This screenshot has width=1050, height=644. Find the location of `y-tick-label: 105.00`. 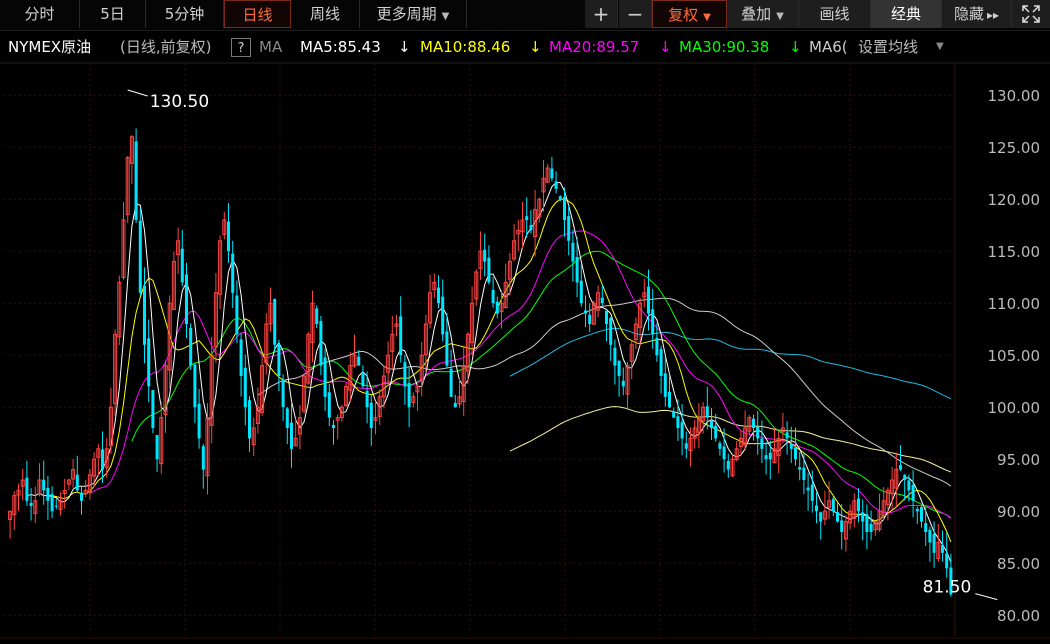

y-tick-label: 105.00 is located at coordinates (1014, 356).